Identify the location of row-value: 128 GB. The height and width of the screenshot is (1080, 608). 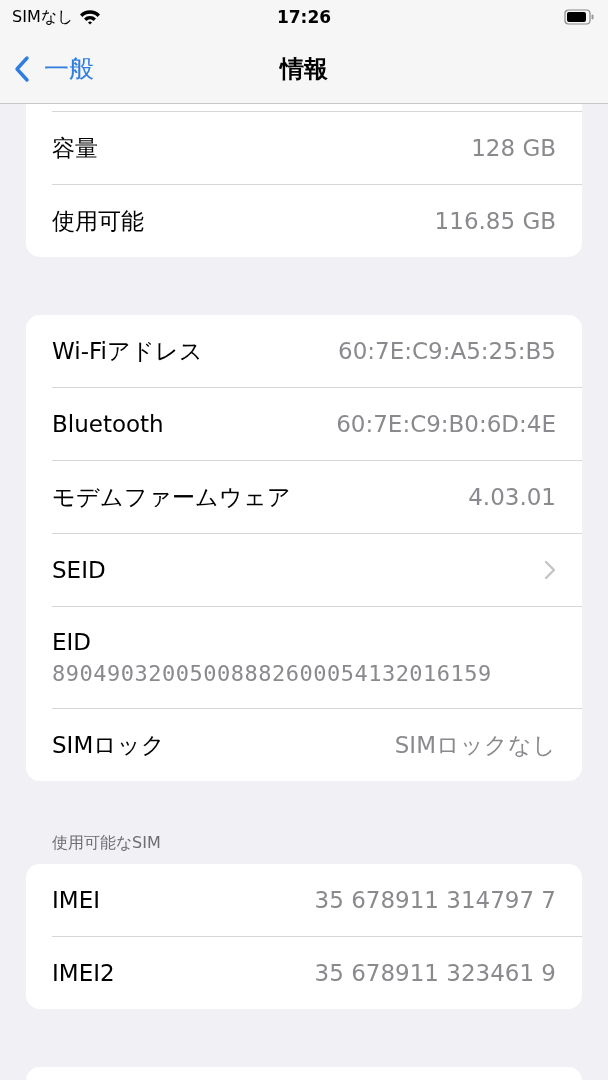
(513, 148).